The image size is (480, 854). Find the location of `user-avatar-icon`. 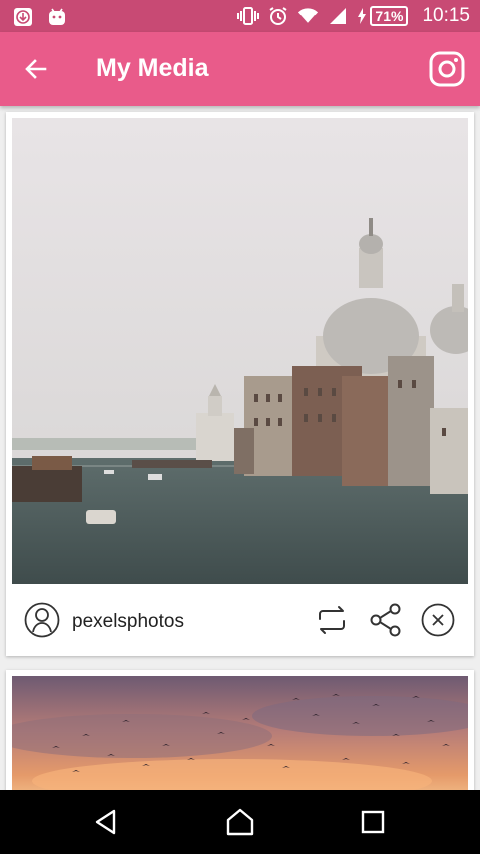

user-avatar-icon is located at coordinates (42, 620).